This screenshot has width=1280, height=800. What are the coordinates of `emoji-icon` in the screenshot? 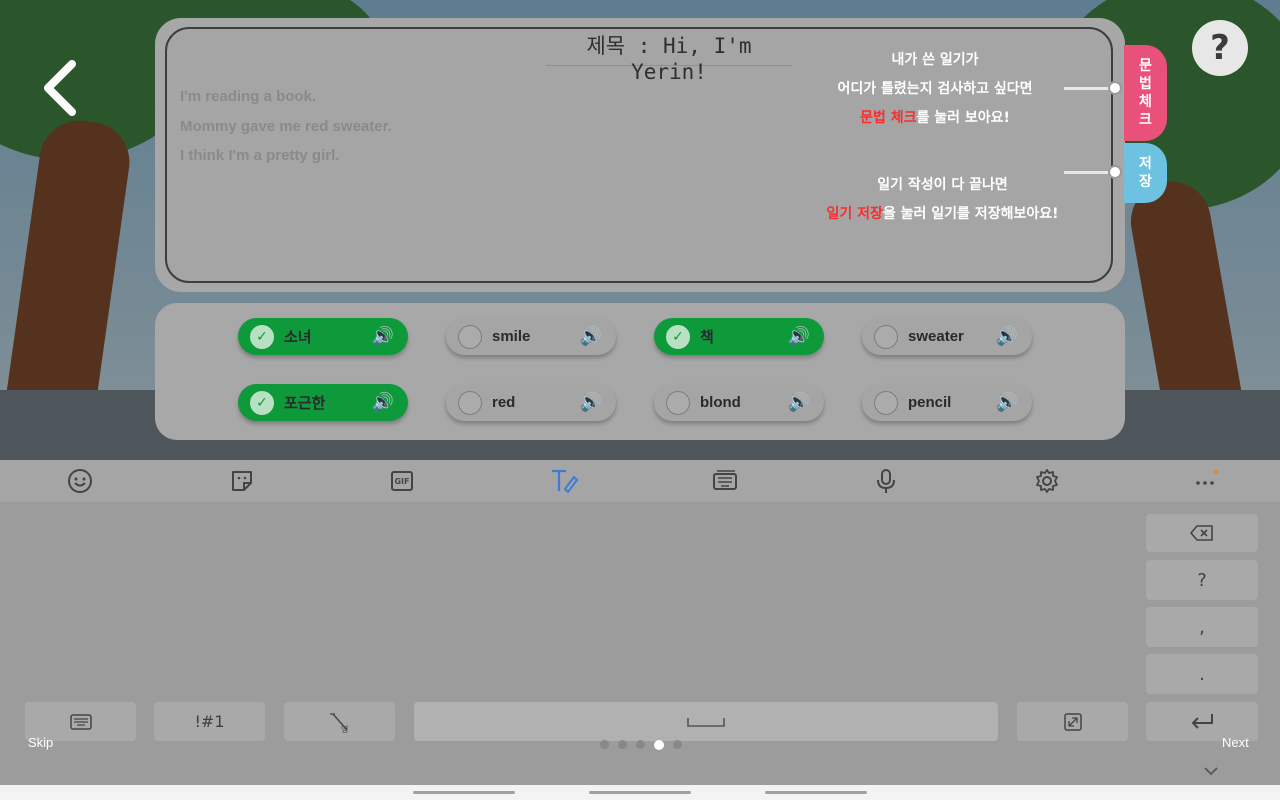 It's located at (80, 481).